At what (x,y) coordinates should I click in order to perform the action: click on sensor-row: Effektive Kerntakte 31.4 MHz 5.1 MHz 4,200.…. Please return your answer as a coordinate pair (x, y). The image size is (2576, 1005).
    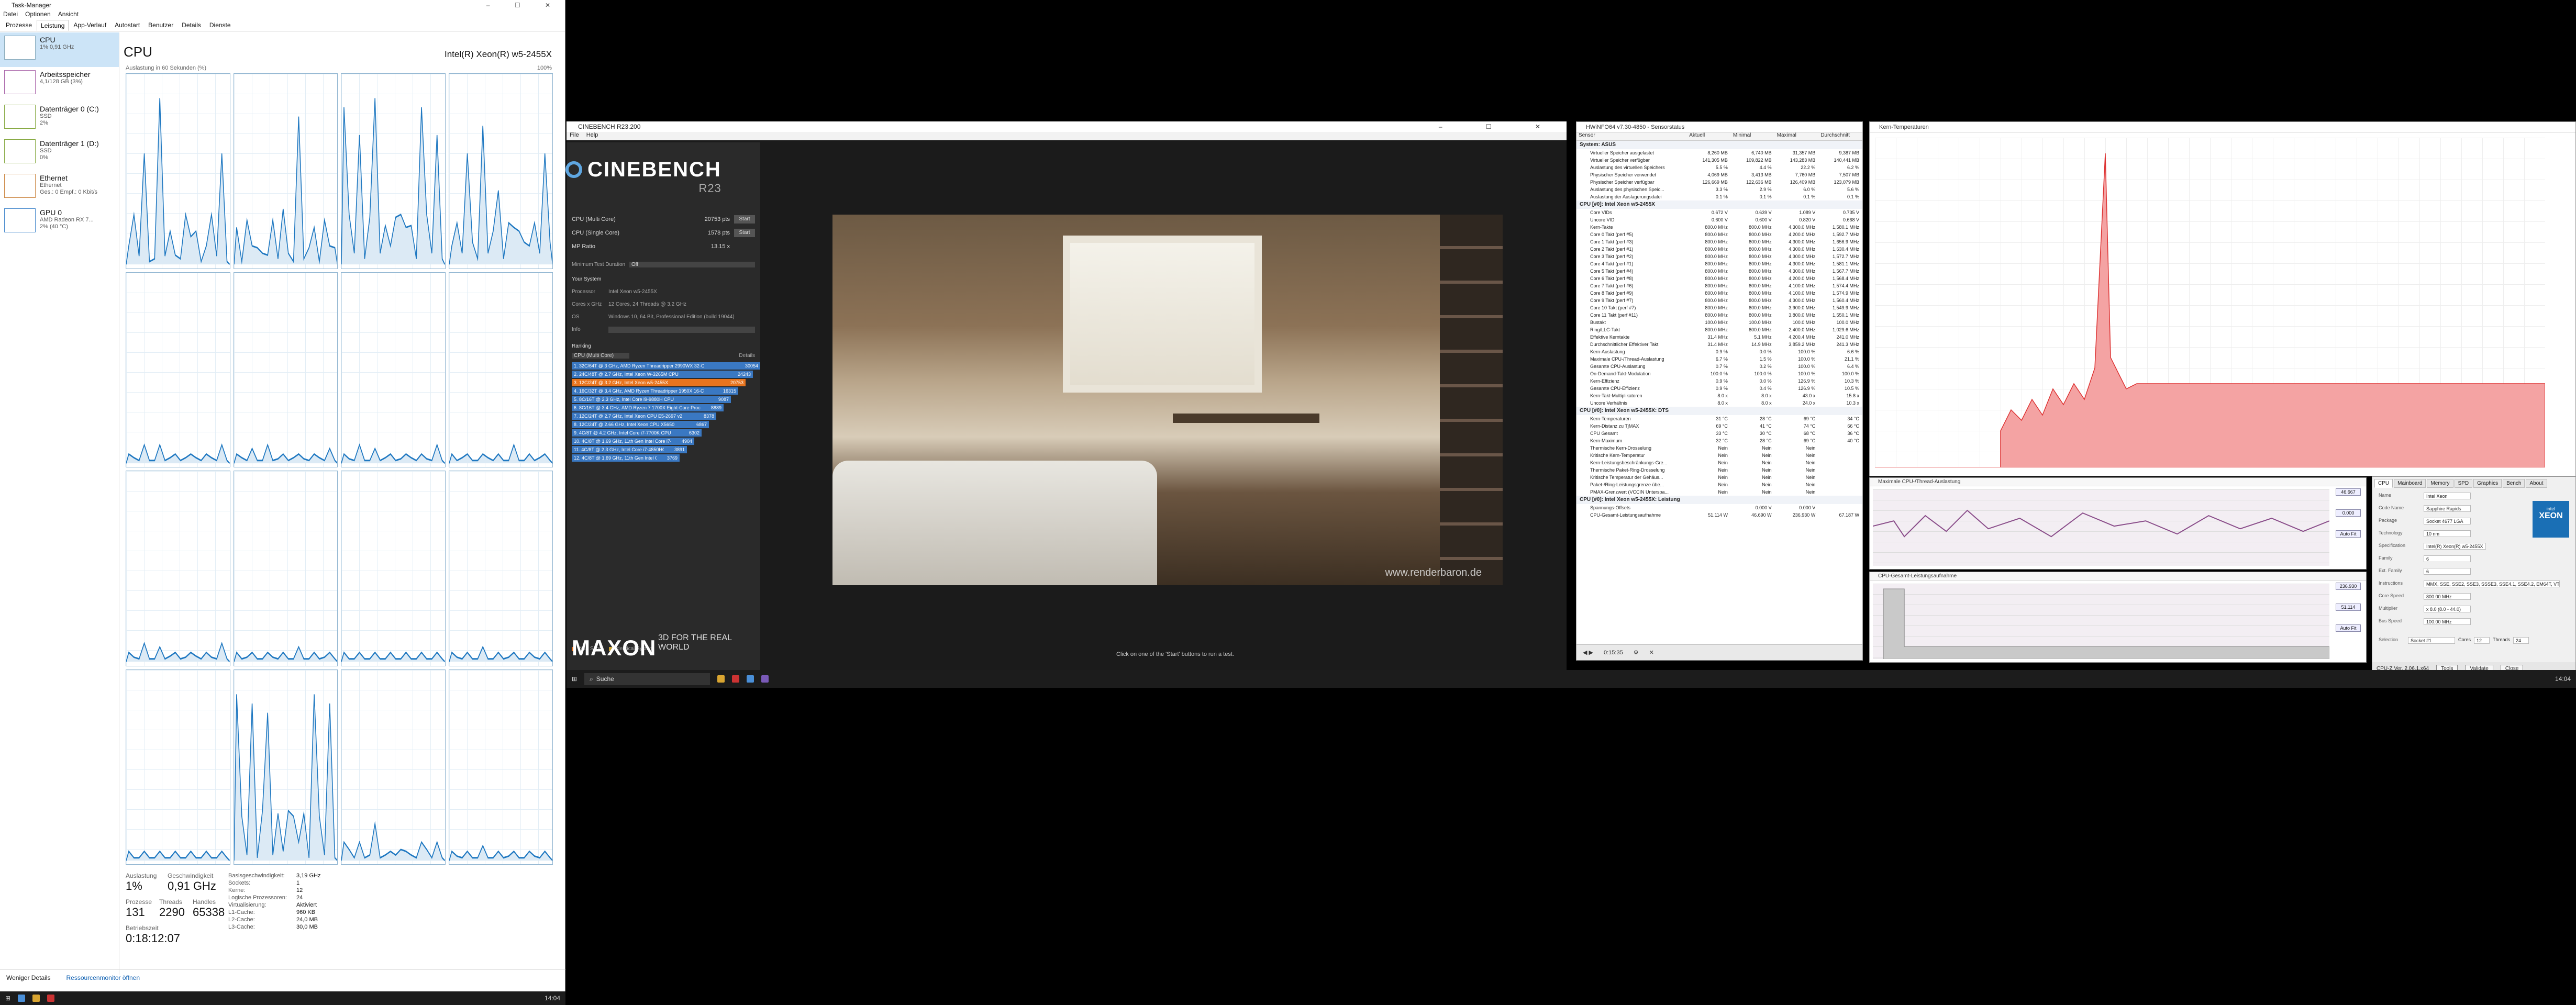
    Looking at the image, I should click on (1719, 337).